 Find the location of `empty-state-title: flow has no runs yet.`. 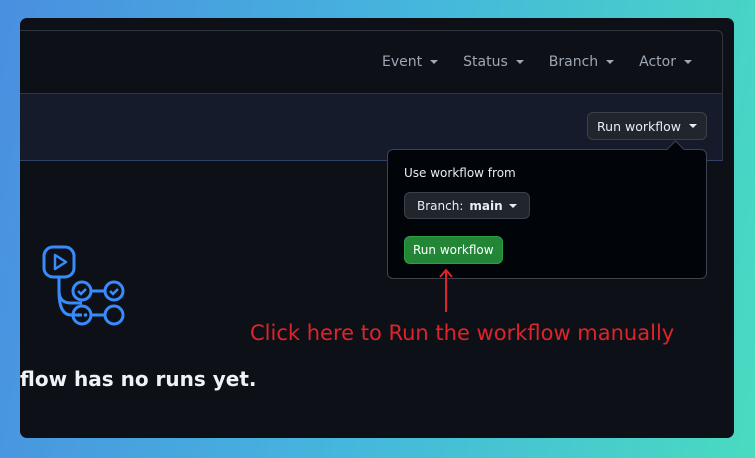

empty-state-title: flow has no runs yet. is located at coordinates (138, 379).